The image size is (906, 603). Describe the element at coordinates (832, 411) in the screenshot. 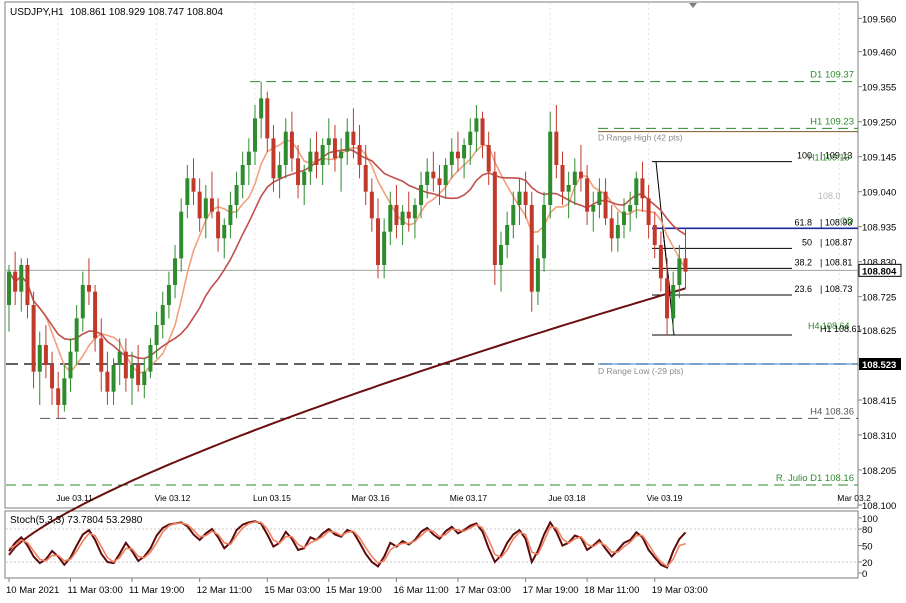

I see `dashed-level-label: H4 108.36` at that location.